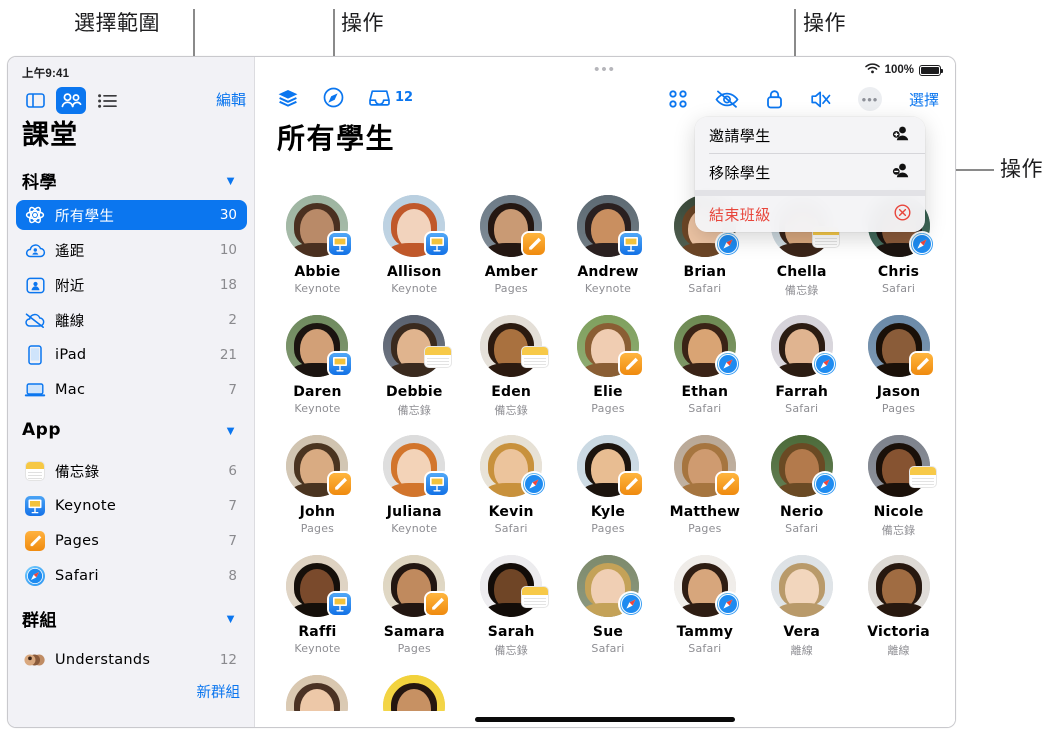 The image size is (1061, 732). I want to click on sidebar-item-nearby: 附近 18, so click(131, 285).